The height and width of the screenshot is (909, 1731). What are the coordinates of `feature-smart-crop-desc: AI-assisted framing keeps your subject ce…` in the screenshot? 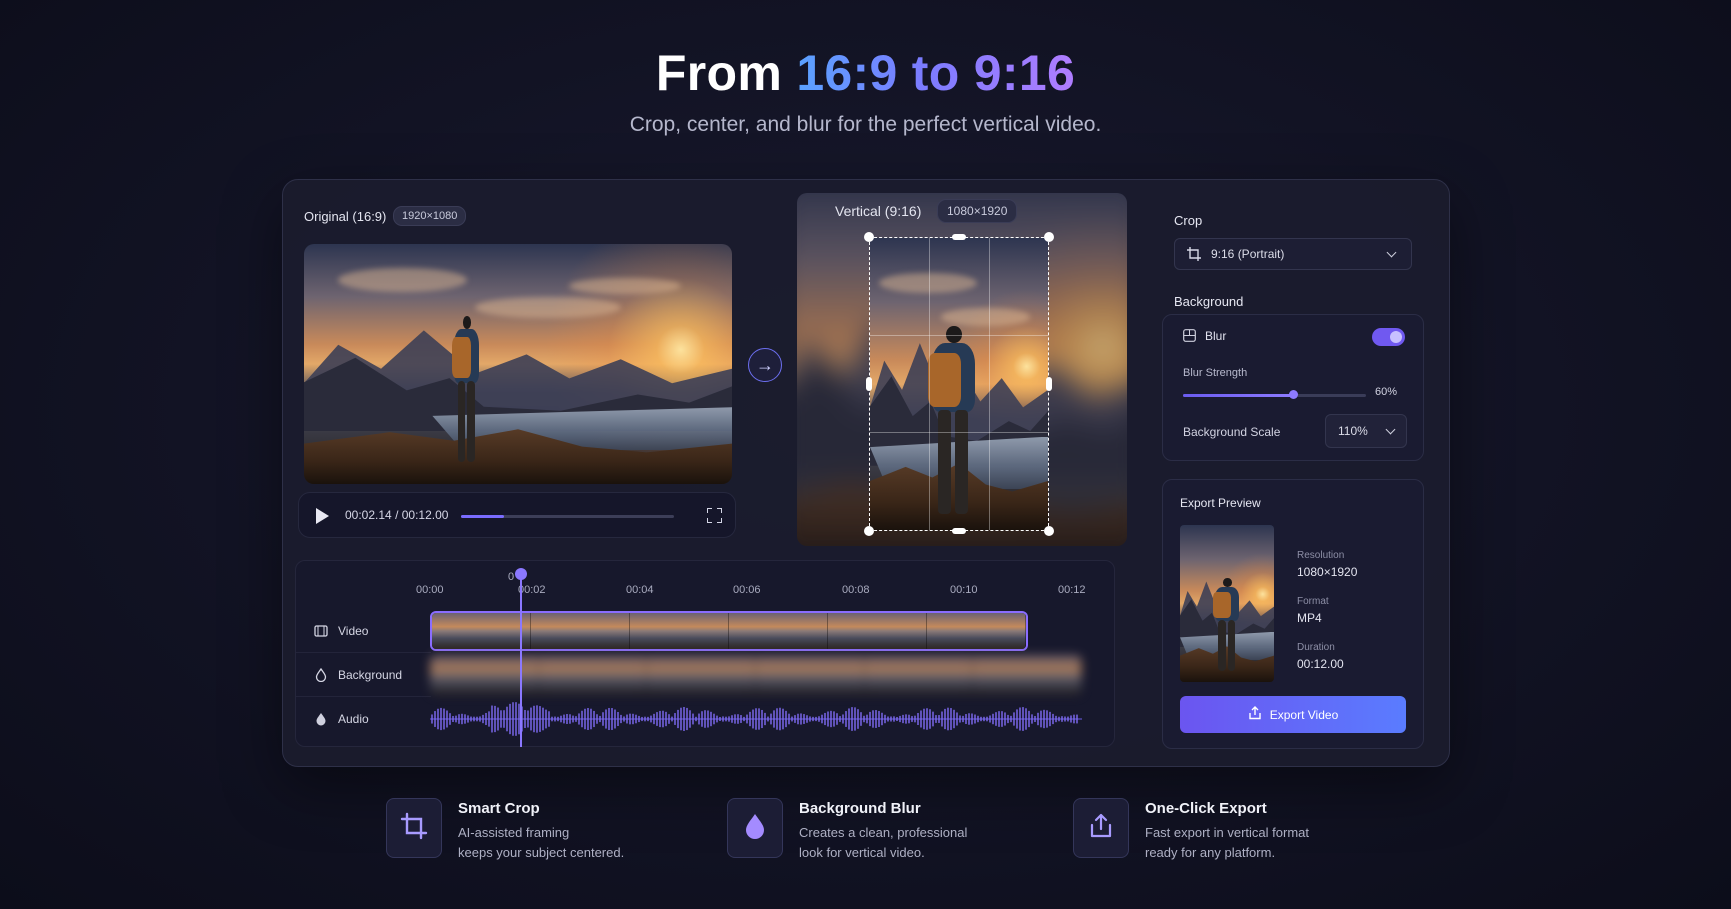 It's located at (541, 842).